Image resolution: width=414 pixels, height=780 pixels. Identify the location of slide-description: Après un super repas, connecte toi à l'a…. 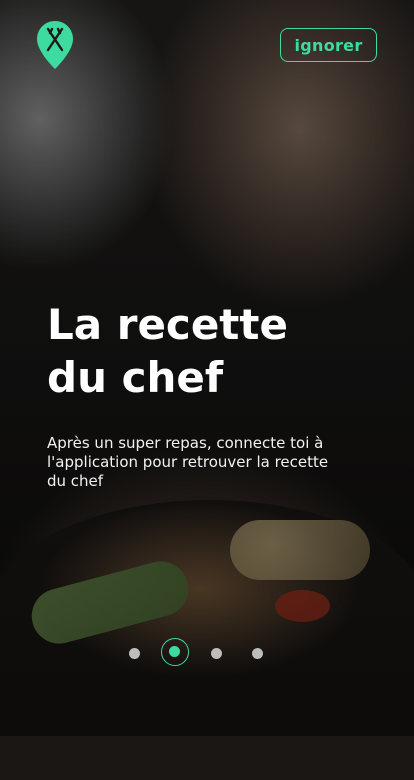
(188, 462).